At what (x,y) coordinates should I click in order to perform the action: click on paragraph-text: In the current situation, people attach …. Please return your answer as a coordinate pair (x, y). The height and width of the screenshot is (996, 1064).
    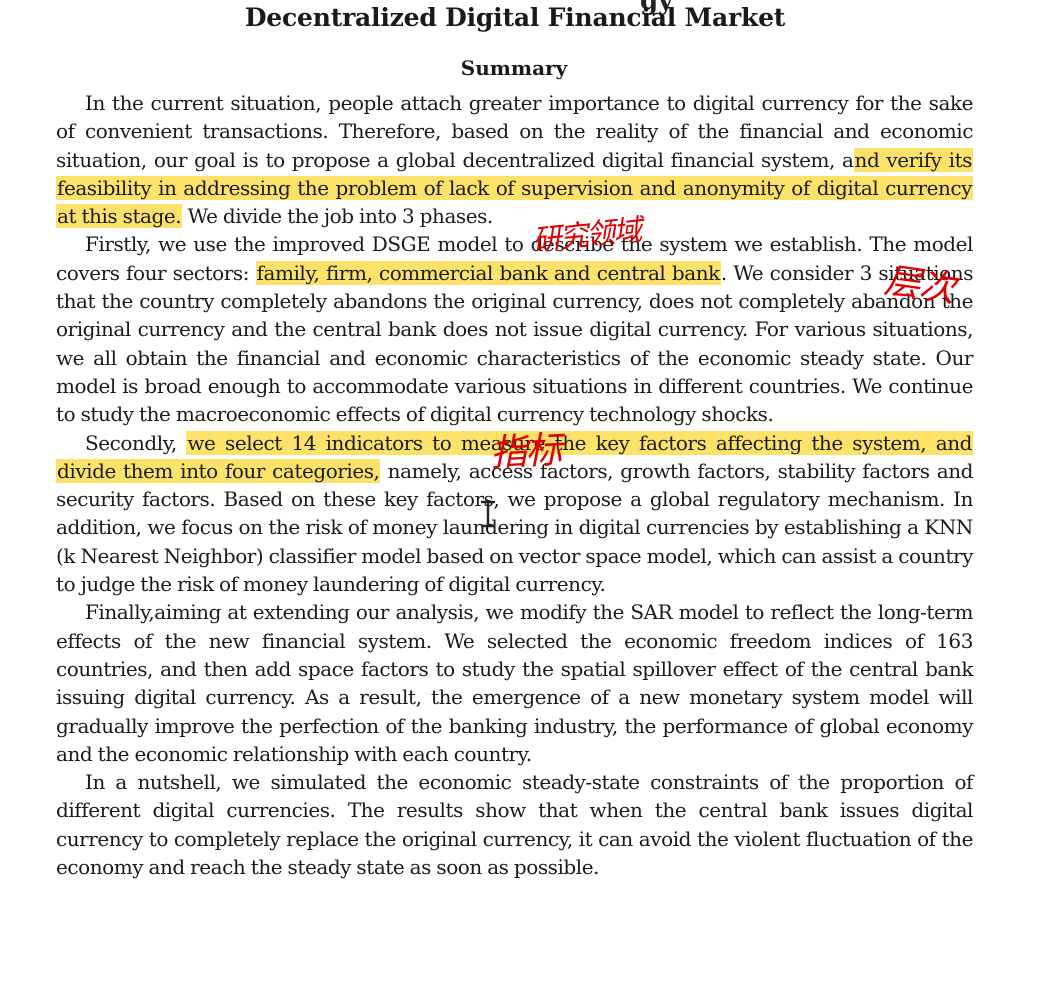
    Looking at the image, I should click on (514, 131).